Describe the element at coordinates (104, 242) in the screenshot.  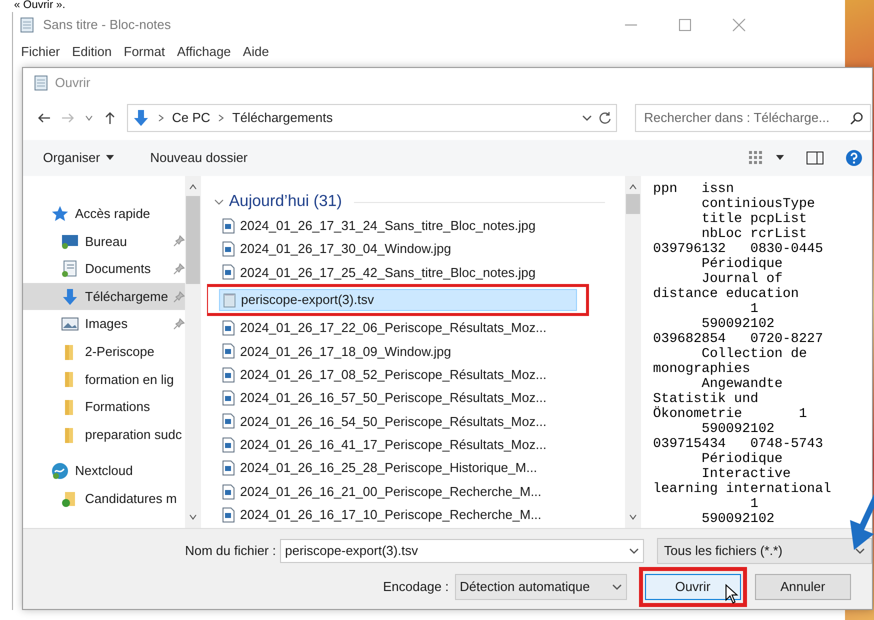
I see `sidebar-item: Bureau` at that location.